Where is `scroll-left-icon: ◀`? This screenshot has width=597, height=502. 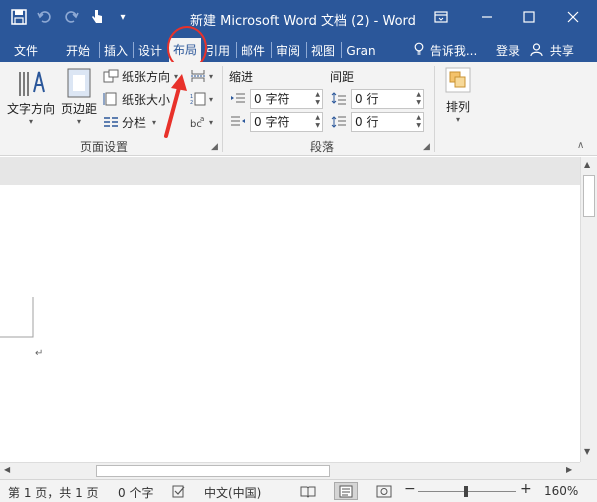 scroll-left-icon: ◀ is located at coordinates (7, 469).